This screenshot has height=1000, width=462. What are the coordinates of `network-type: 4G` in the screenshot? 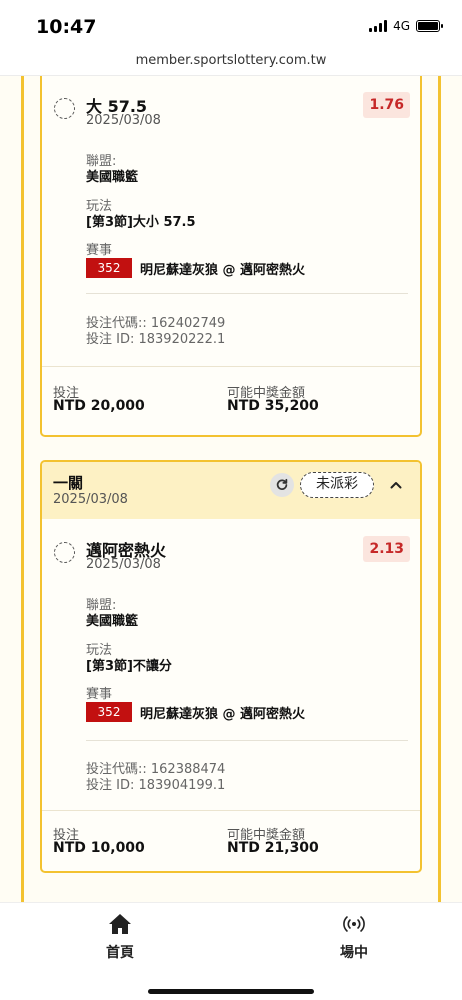 It's located at (401, 26).